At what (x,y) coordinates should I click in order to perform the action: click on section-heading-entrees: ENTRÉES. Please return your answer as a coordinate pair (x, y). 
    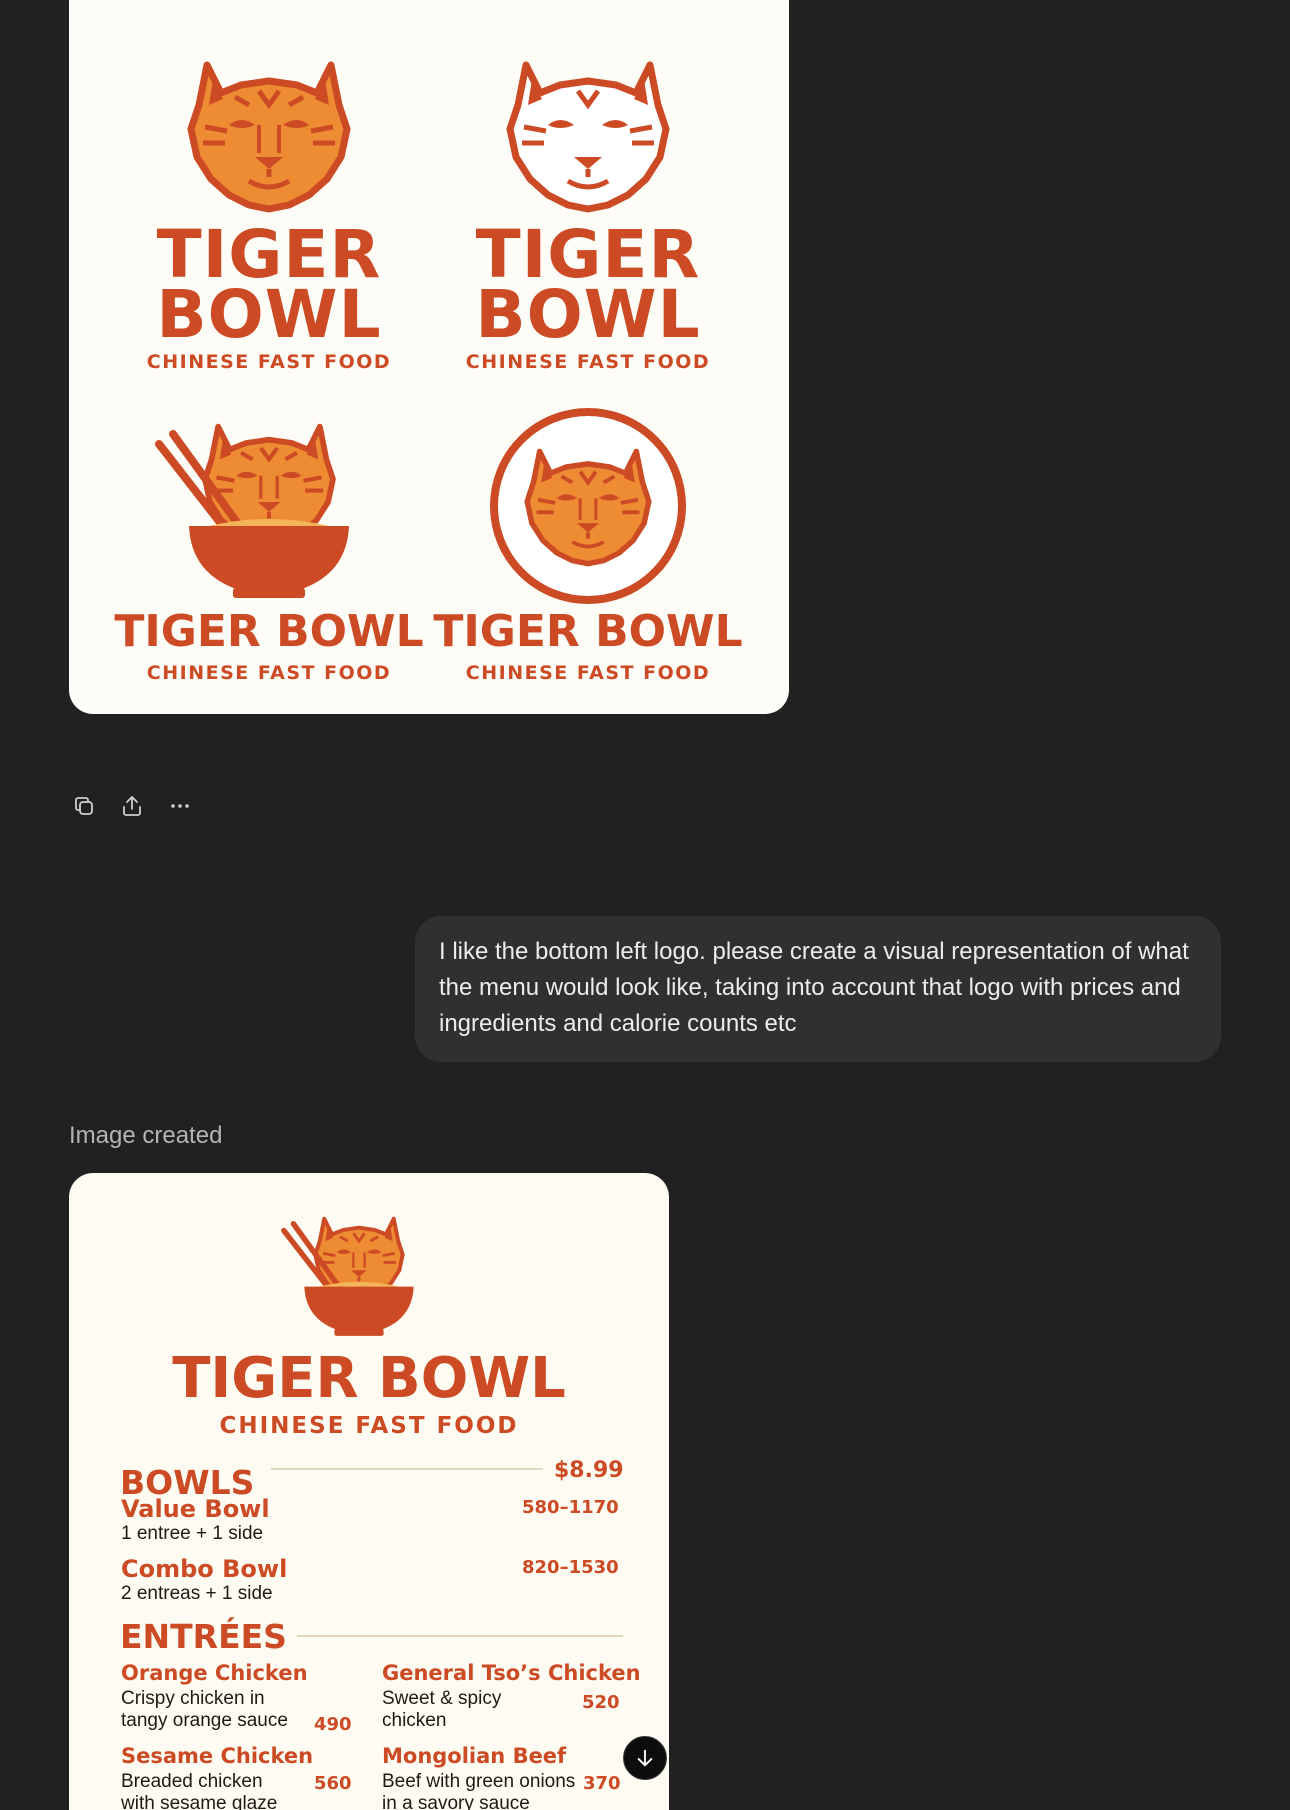
    Looking at the image, I should click on (203, 1636).